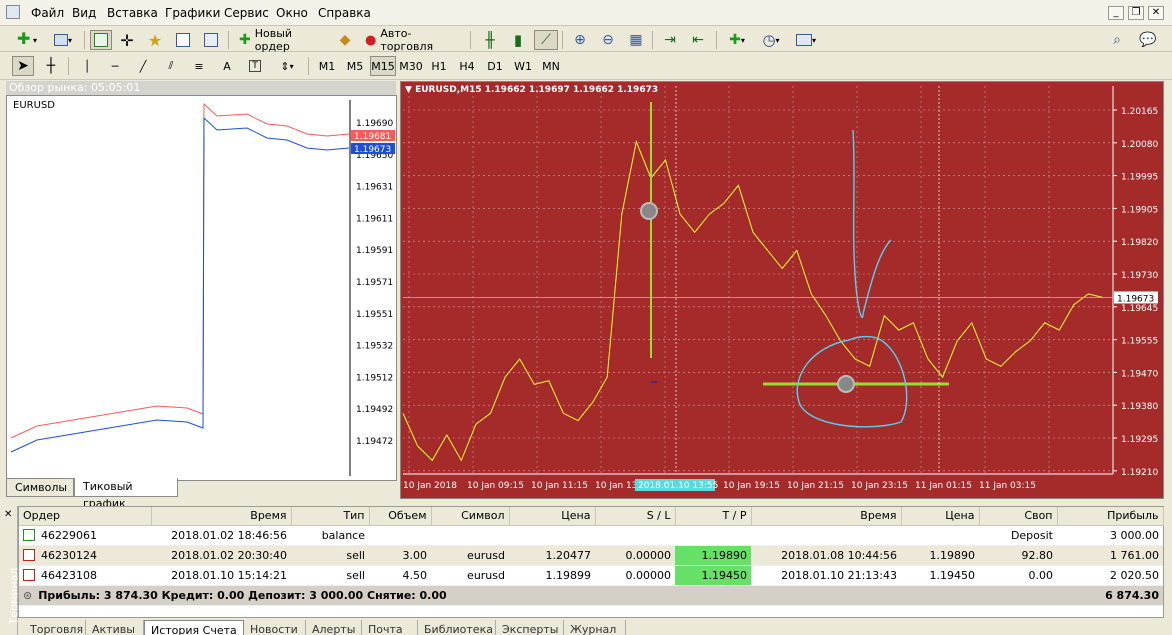 The width and height of the screenshot is (1172, 635). I want to click on arrows-tool: ⇕ ▾, so click(287, 66).